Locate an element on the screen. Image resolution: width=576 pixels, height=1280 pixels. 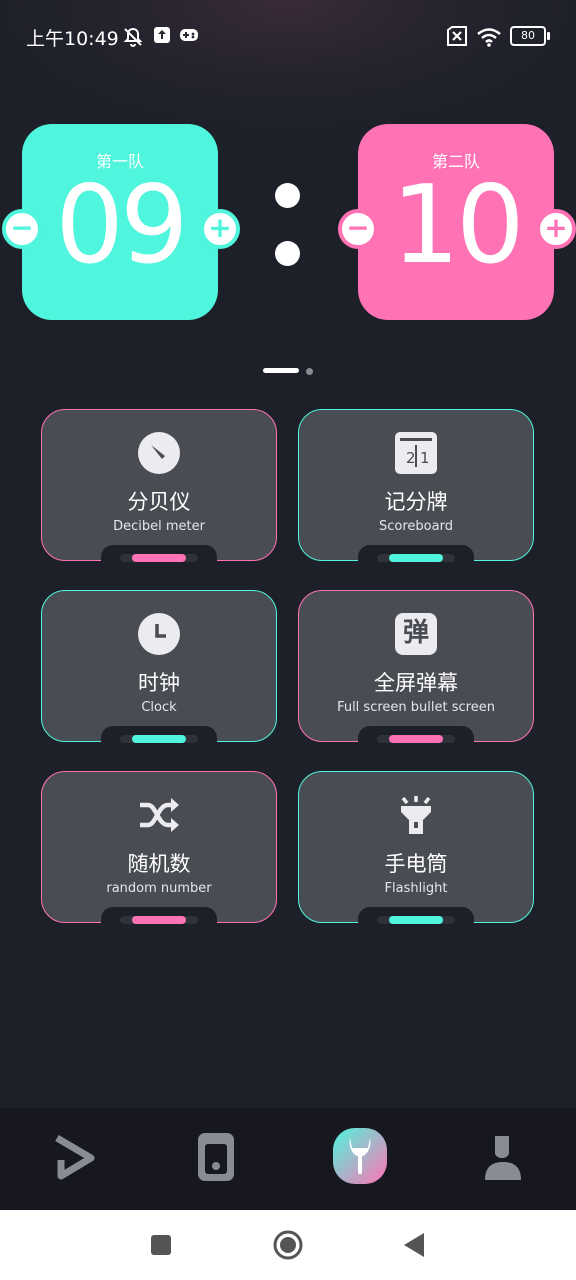
bell-off-icon is located at coordinates (133, 37).